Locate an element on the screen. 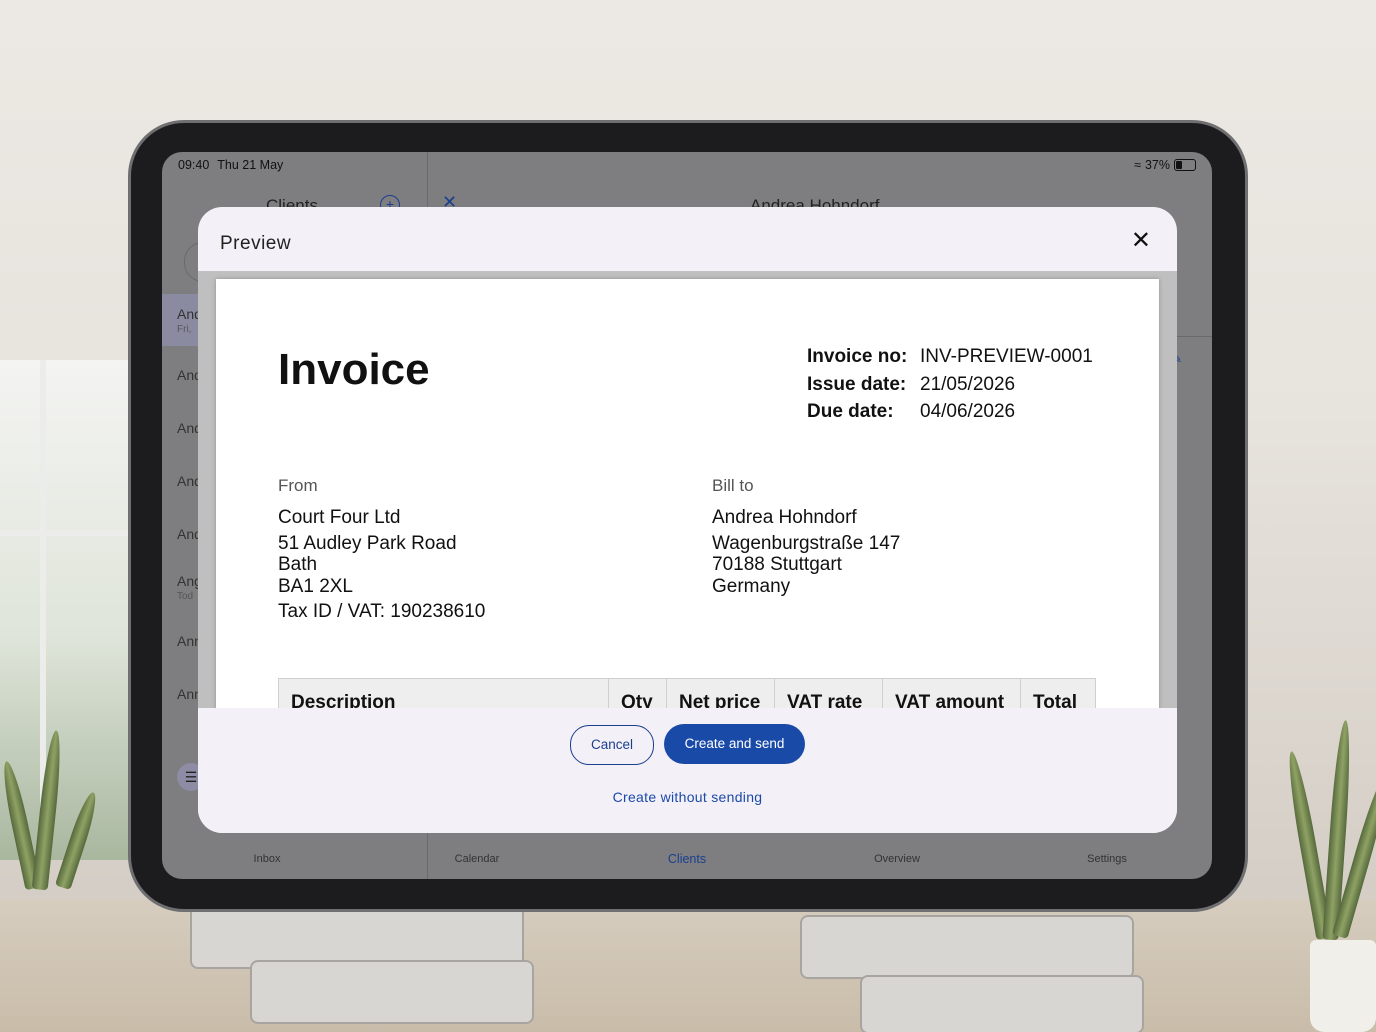  modal-header: Preview ✕ is located at coordinates (687, 239).